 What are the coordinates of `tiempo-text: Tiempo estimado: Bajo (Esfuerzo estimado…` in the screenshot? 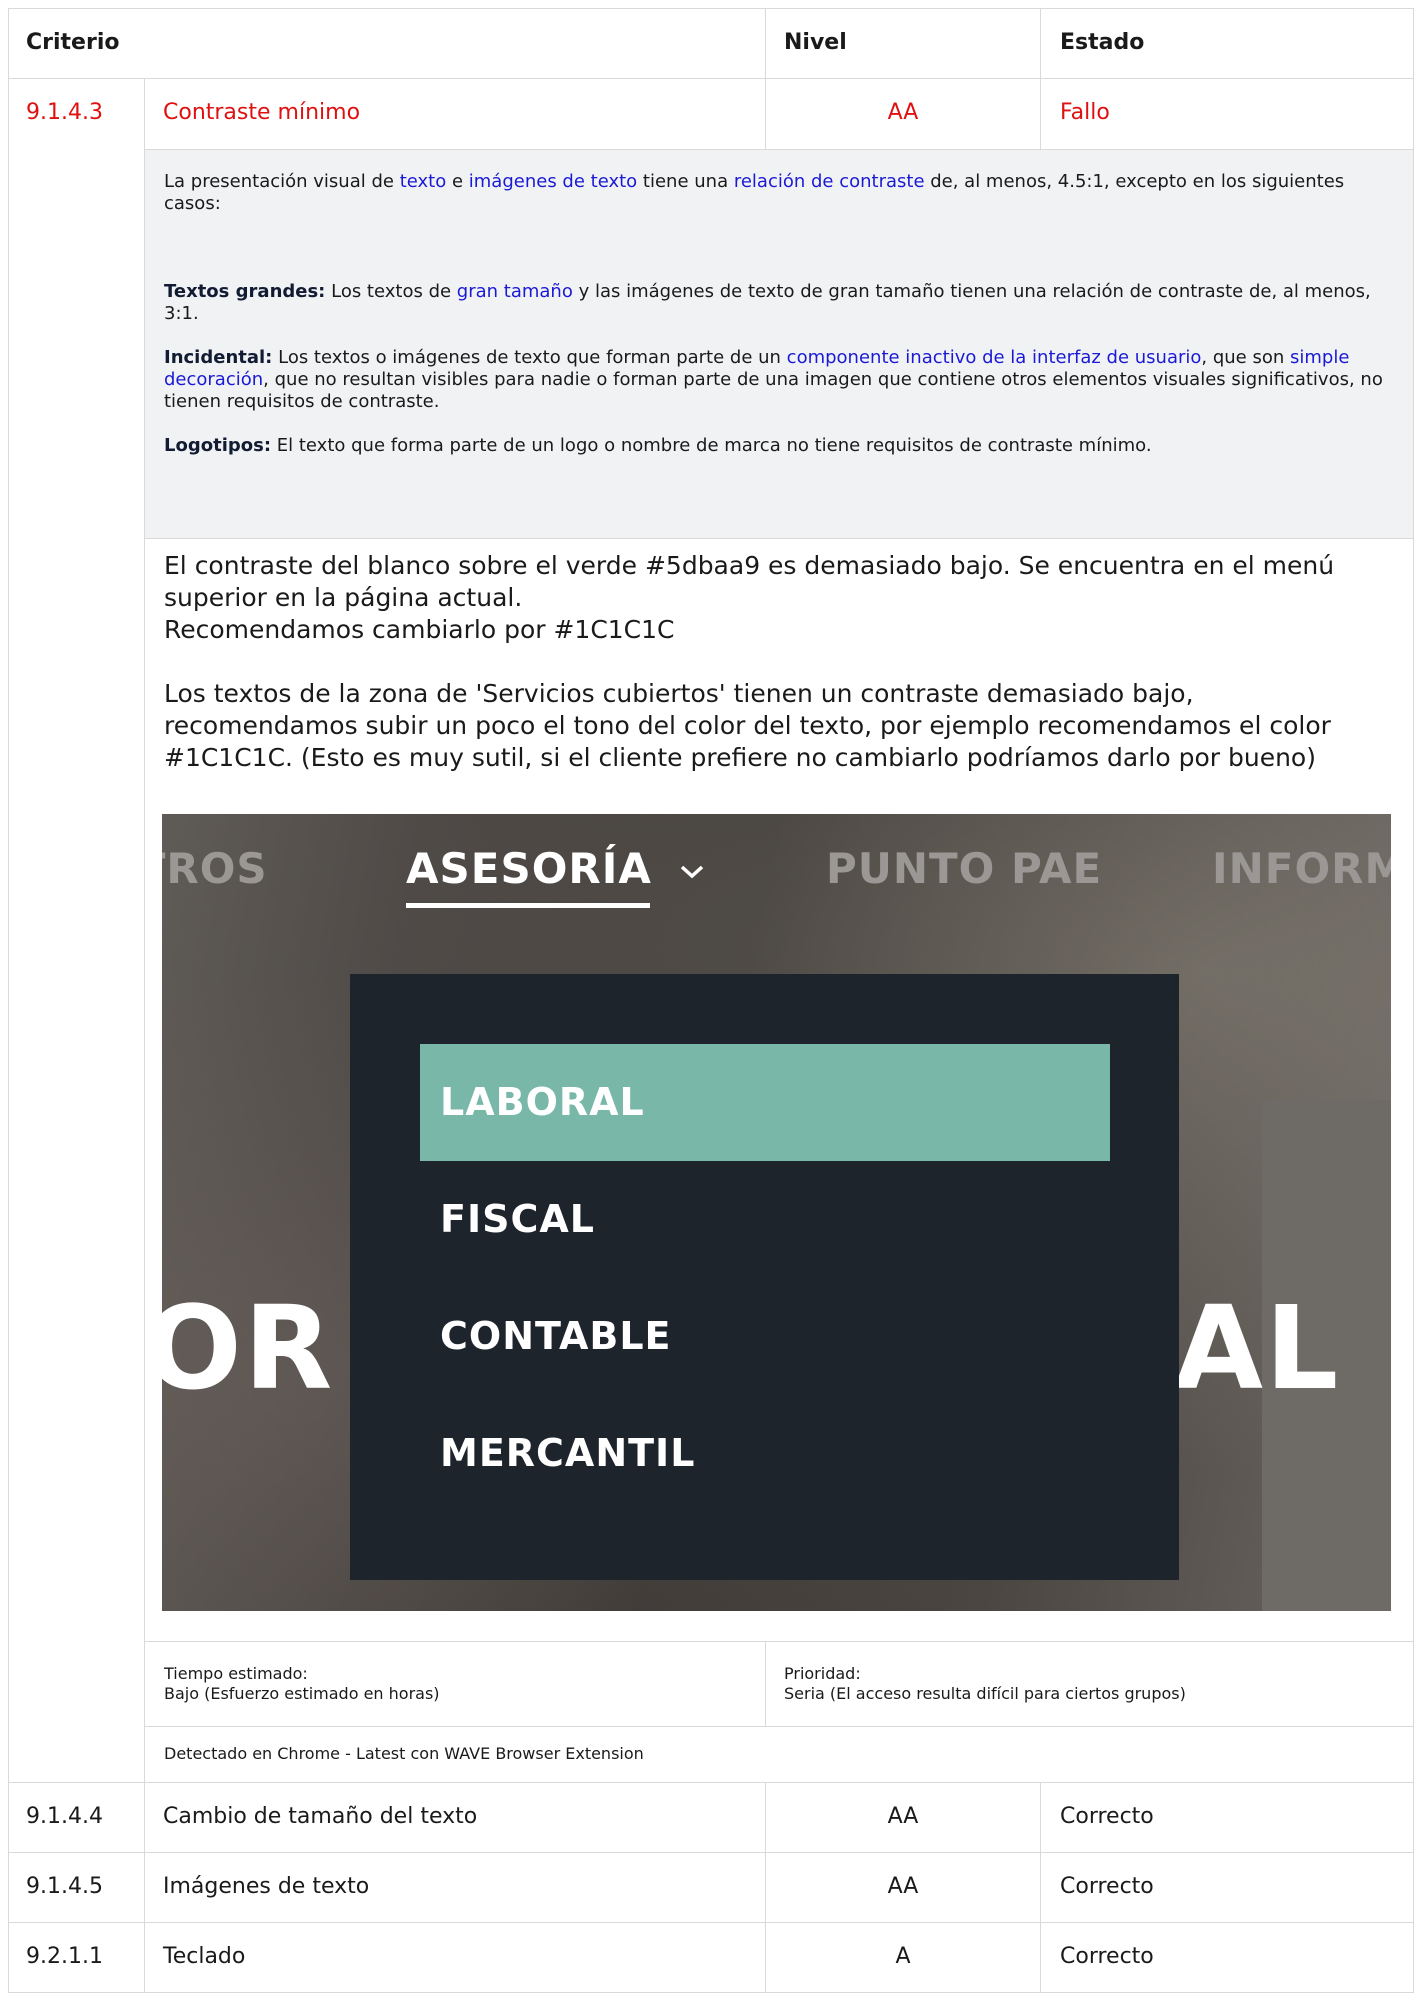 It's located at (302, 1684).